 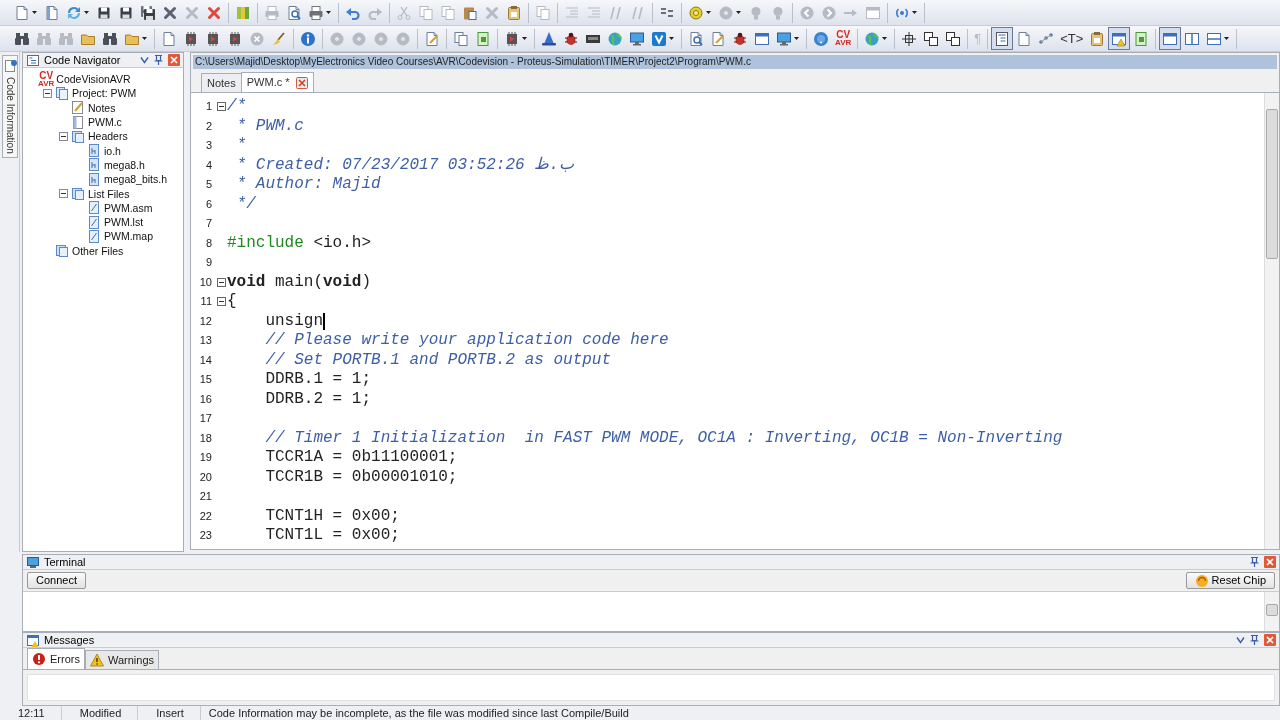 What do you see at coordinates (119, 107) in the screenshot?
I see `tree-item: Notes` at bounding box center [119, 107].